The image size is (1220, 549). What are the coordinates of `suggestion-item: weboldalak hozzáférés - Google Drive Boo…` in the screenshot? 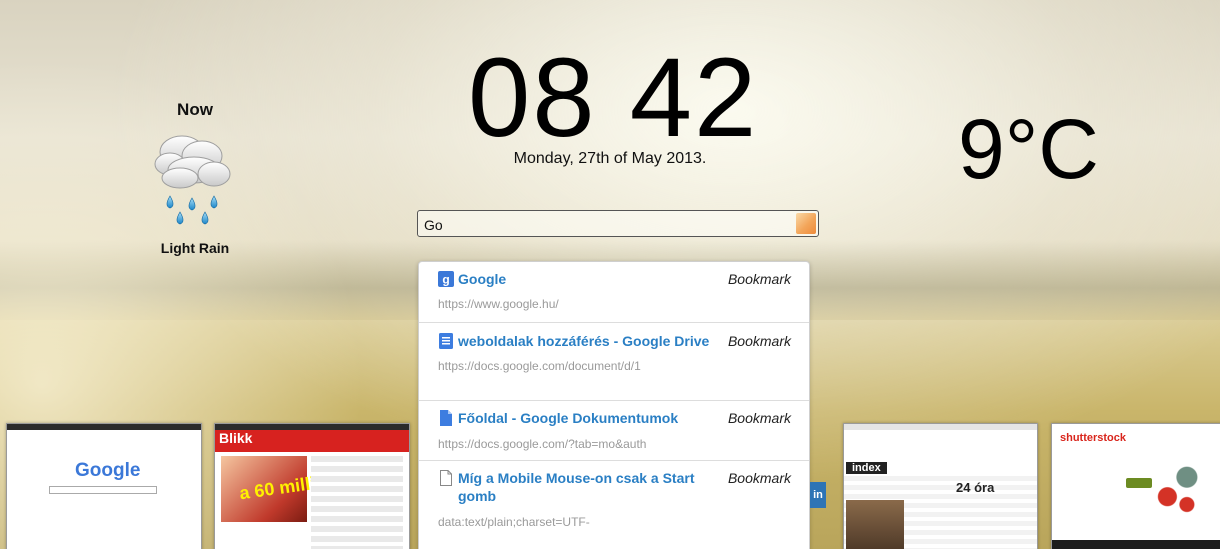 It's located at (614, 362).